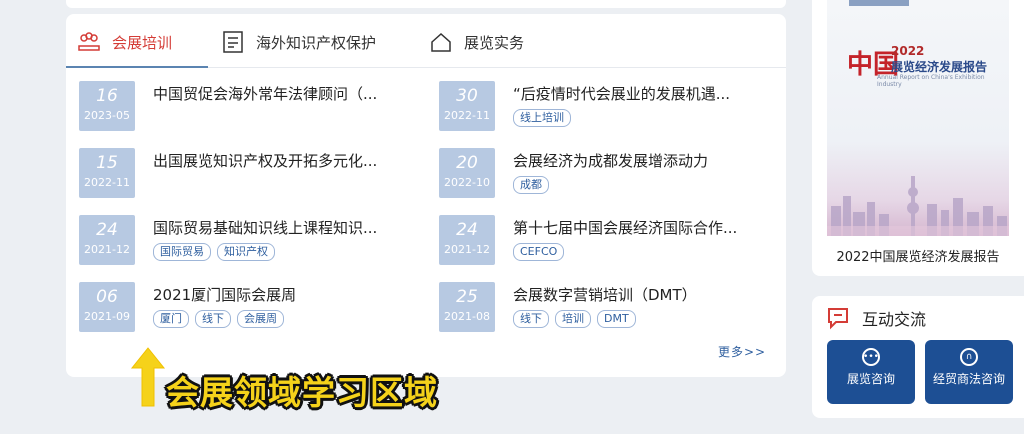  I want to click on list-item: 25 2021-08 会展数字营销培训（DMT） 线下 培训 DMT, so click(604, 308).